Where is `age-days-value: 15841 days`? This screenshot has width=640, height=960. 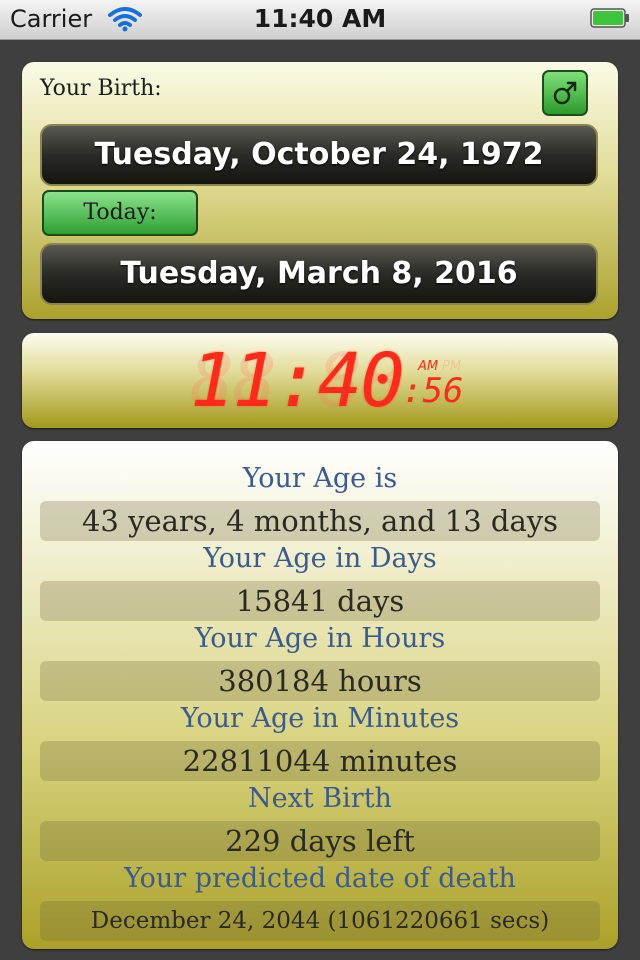
age-days-value: 15841 days is located at coordinates (320, 601).